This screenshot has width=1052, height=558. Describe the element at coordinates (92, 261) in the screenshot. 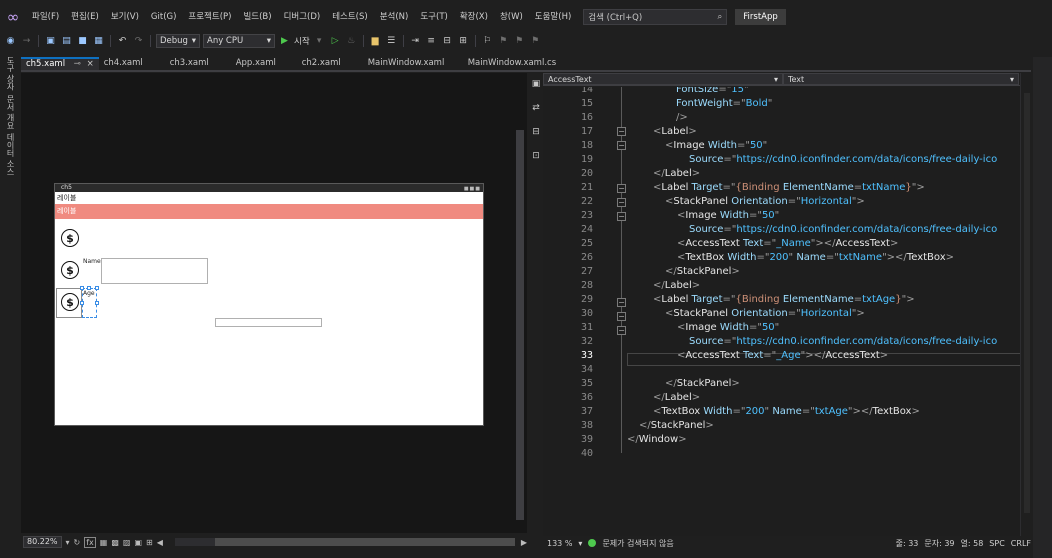

I see `name-access-text: Name` at that location.